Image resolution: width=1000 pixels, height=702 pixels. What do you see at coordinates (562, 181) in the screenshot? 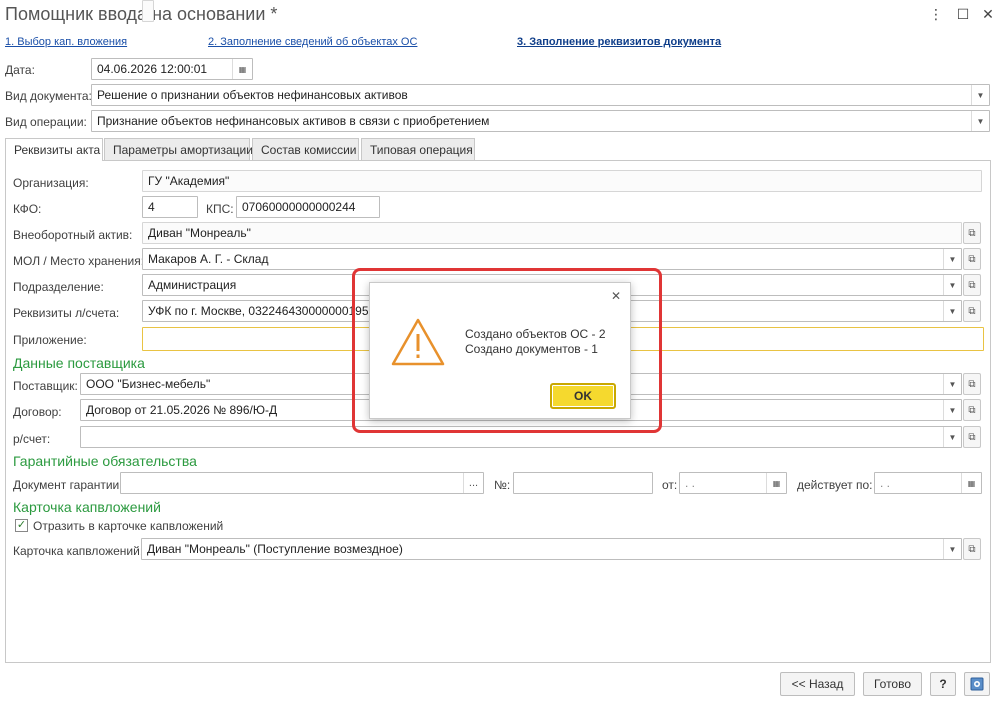
I see `org-field: ГУ "Академия"` at bounding box center [562, 181].